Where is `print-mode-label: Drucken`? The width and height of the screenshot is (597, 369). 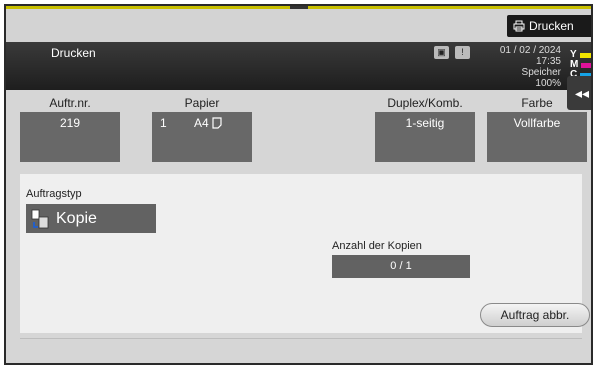
print-mode-label: Drucken is located at coordinates (551, 26).